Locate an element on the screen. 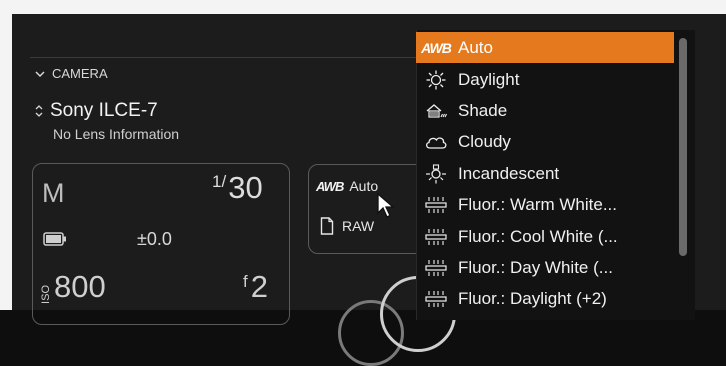 This screenshot has height=366, width=726. document-icon is located at coordinates (327, 226).